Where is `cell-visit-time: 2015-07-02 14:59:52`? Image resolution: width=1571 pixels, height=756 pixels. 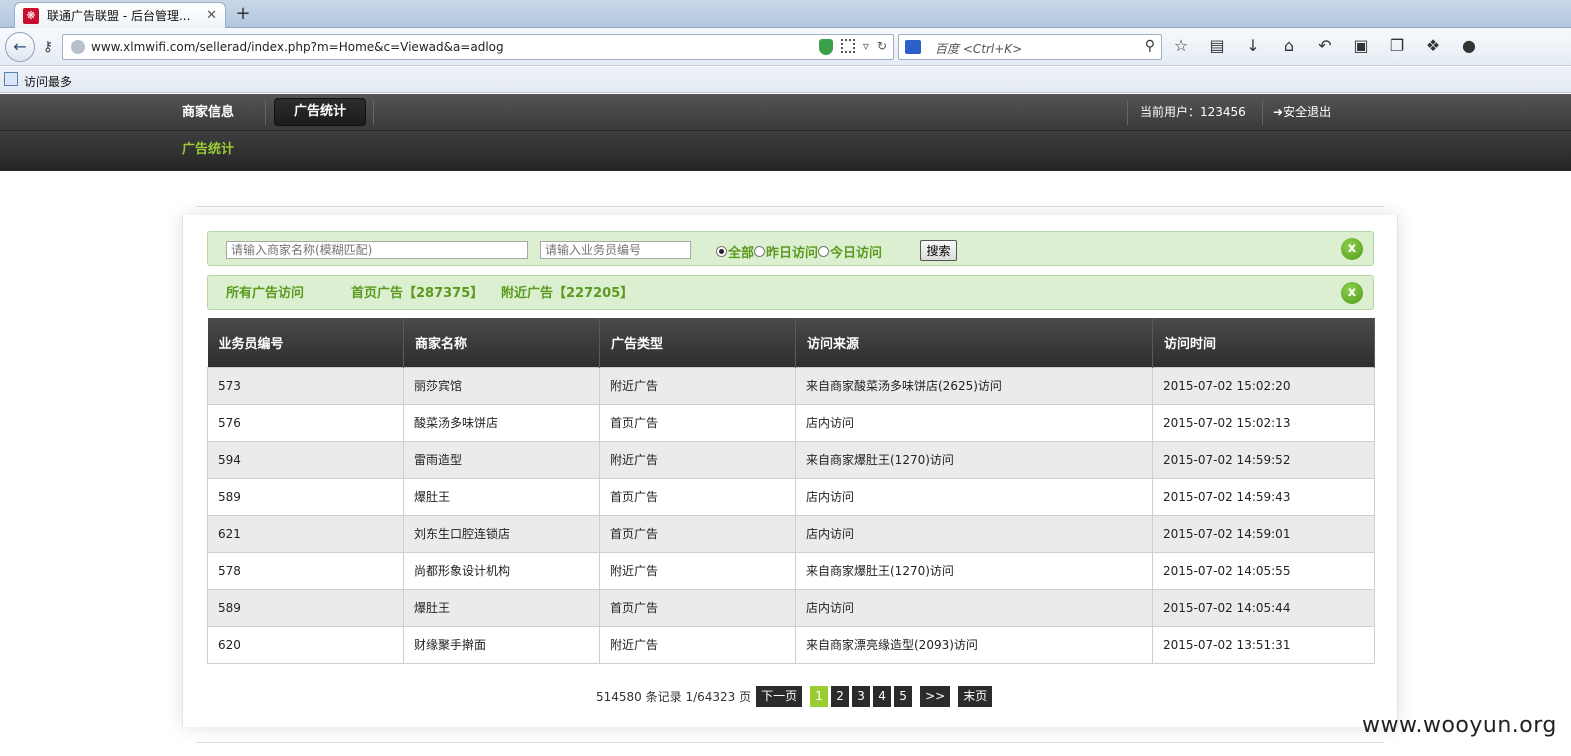
cell-visit-time: 2015-07-02 14:59:52 is located at coordinates (1263, 459).